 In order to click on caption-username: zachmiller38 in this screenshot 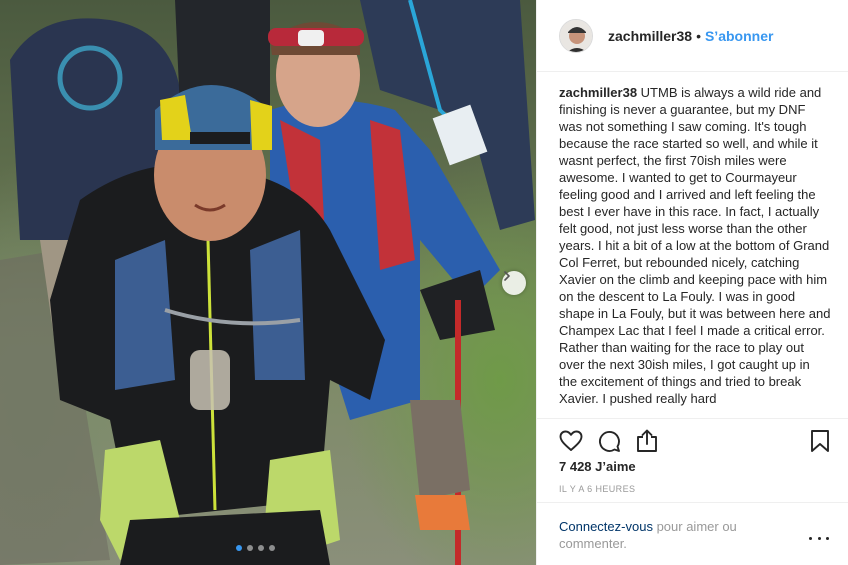, I will do `click(598, 92)`.